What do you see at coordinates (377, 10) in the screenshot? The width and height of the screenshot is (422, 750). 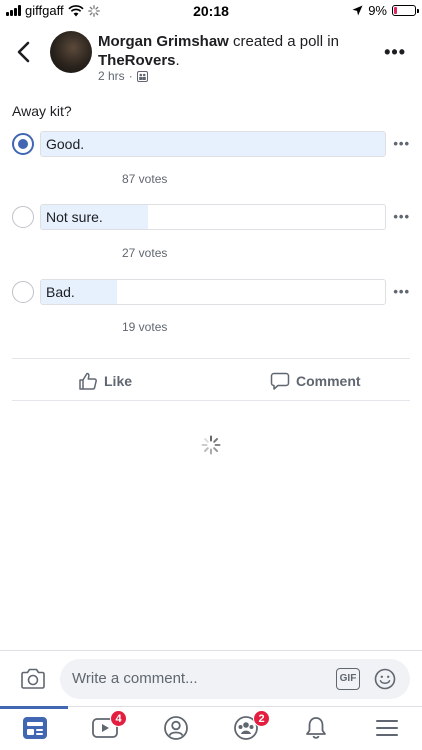 I see `battery-percent: 9%` at bounding box center [377, 10].